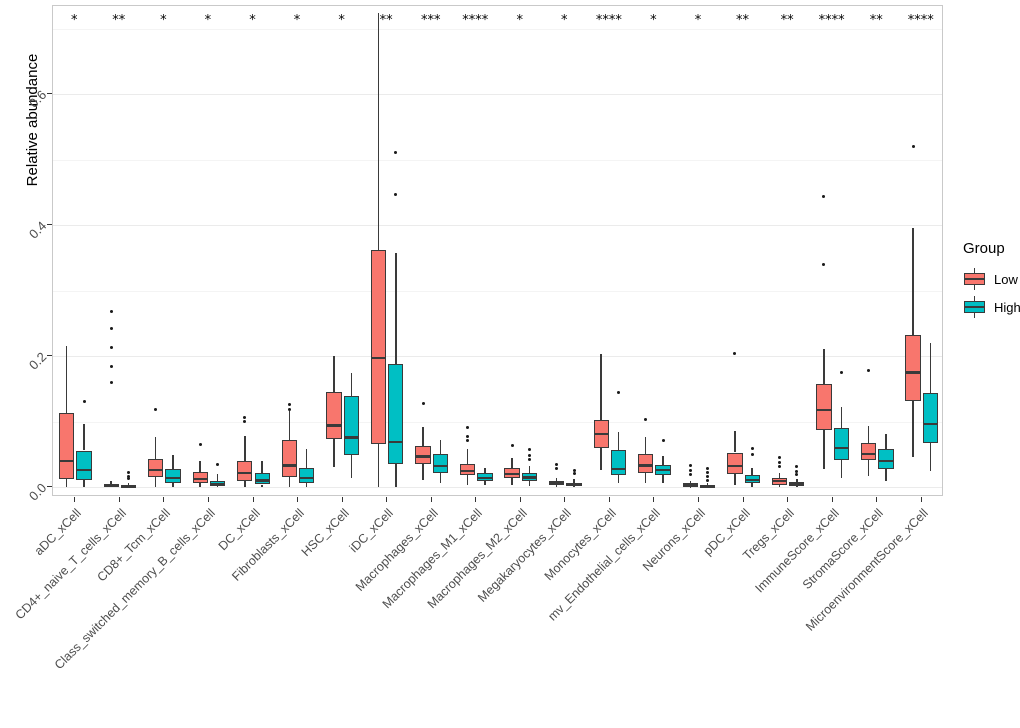 This screenshot has width=1020, height=728. I want to click on legend-item-high: High, so click(991, 307).